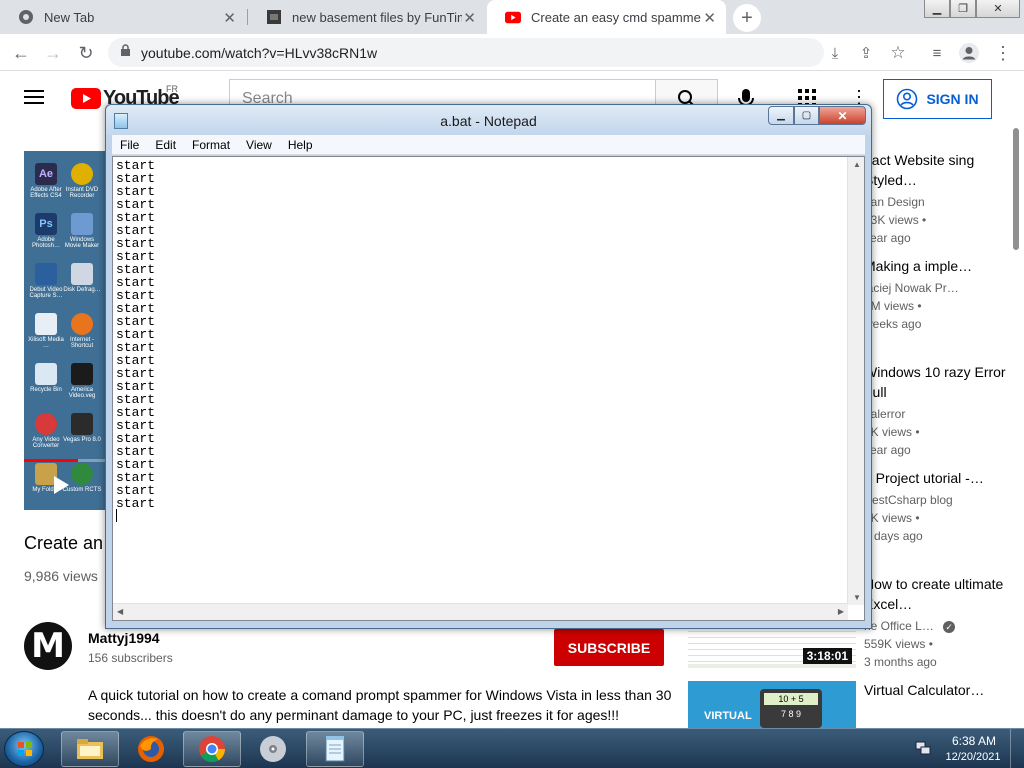 This screenshot has width=1024, height=768. I want to click on tab-basement-files: new basement files by FunTime ✕, so click(367, 17).